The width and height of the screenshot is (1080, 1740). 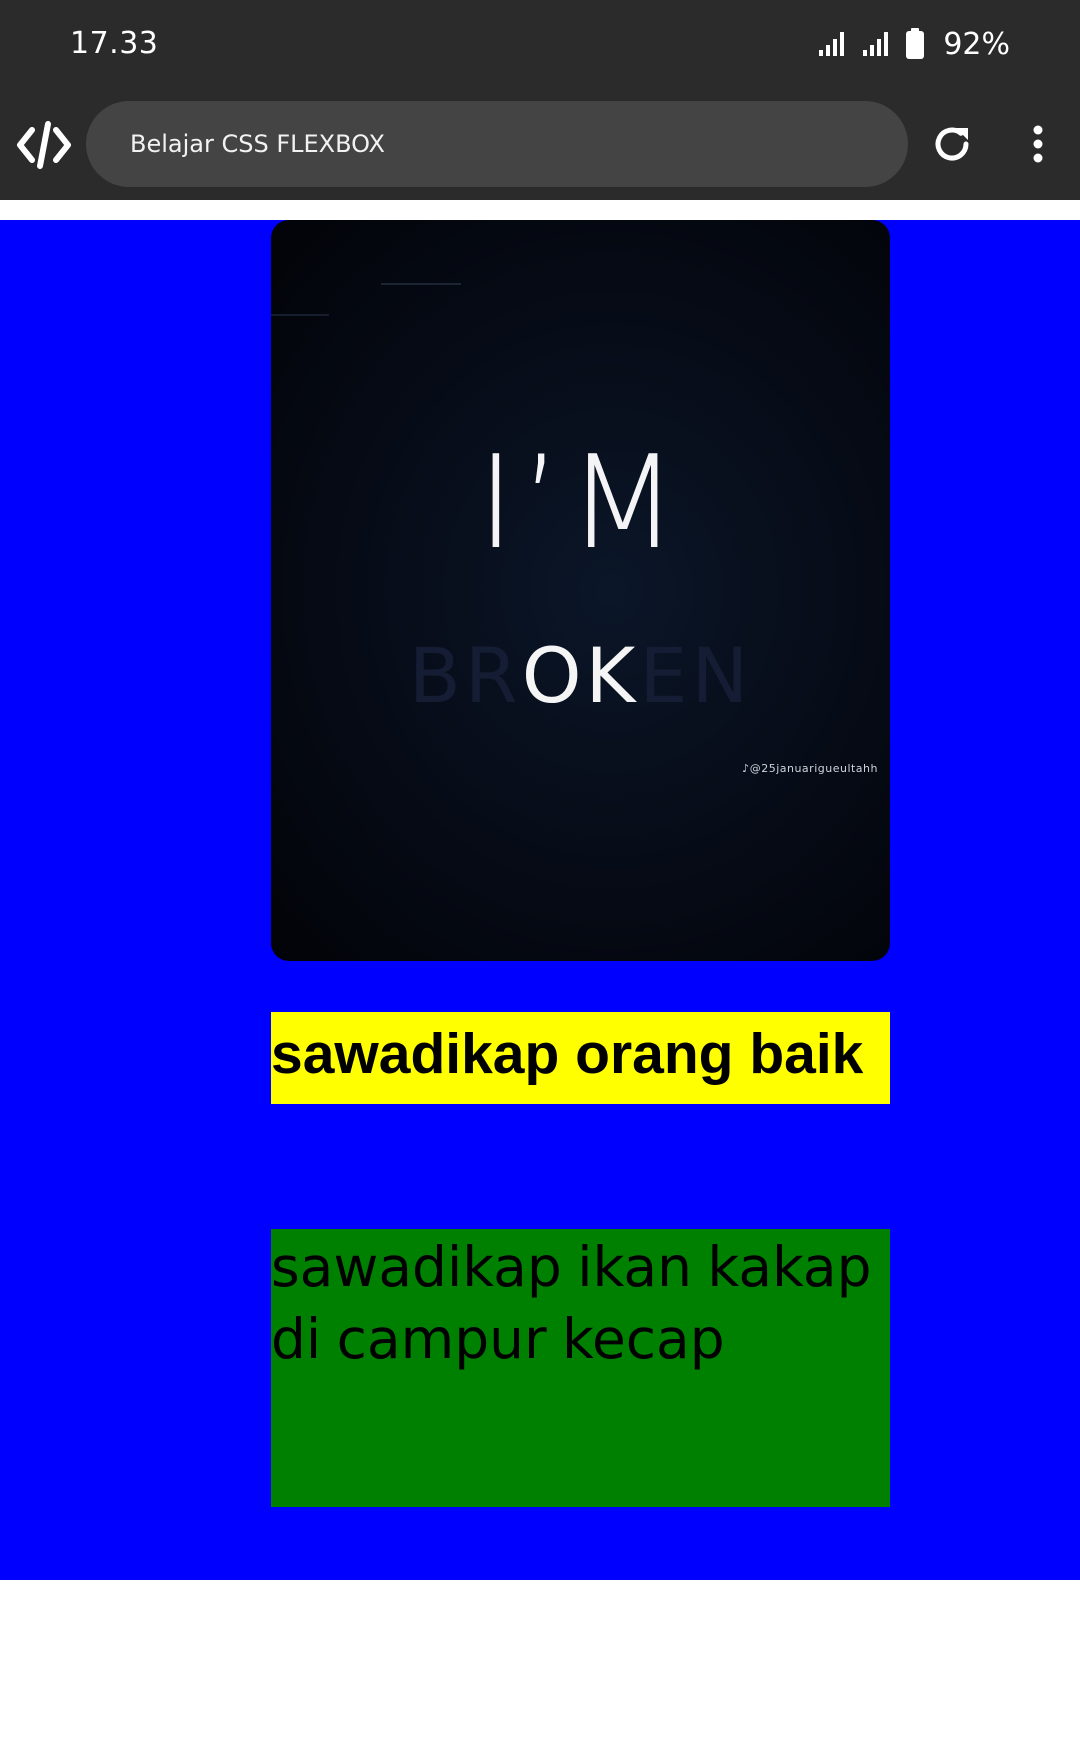 I want to click on more-vert-icon, so click(x=1038, y=144).